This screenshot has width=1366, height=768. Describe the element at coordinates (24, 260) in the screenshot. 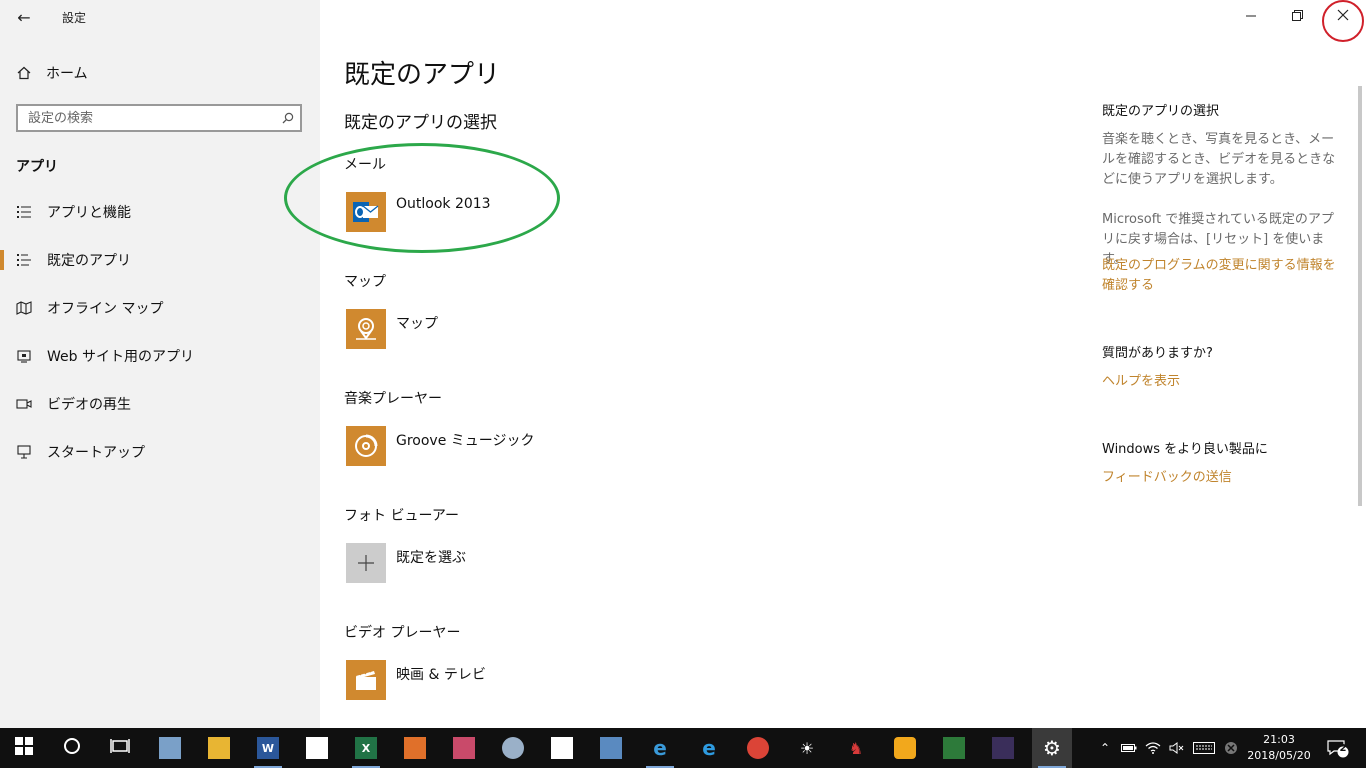

I see `default-apps-icon` at that location.